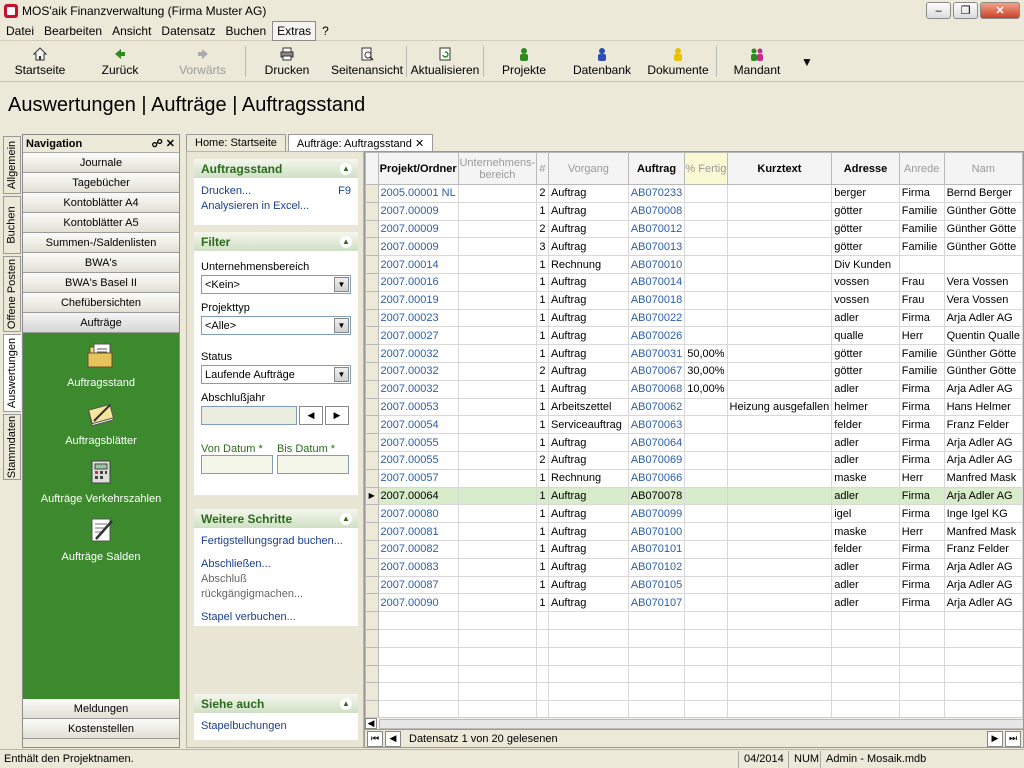  I want to click on table-cell: AB070233, so click(656, 193).